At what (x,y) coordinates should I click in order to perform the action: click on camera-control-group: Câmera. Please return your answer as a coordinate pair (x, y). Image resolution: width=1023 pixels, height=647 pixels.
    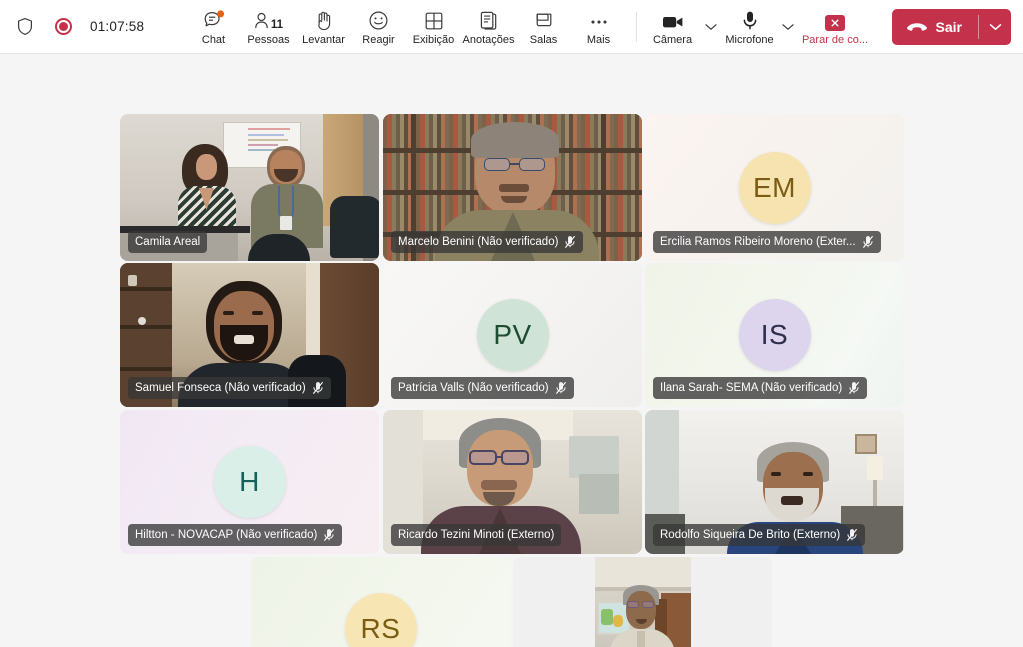
    Looking at the image, I should click on (683, 27).